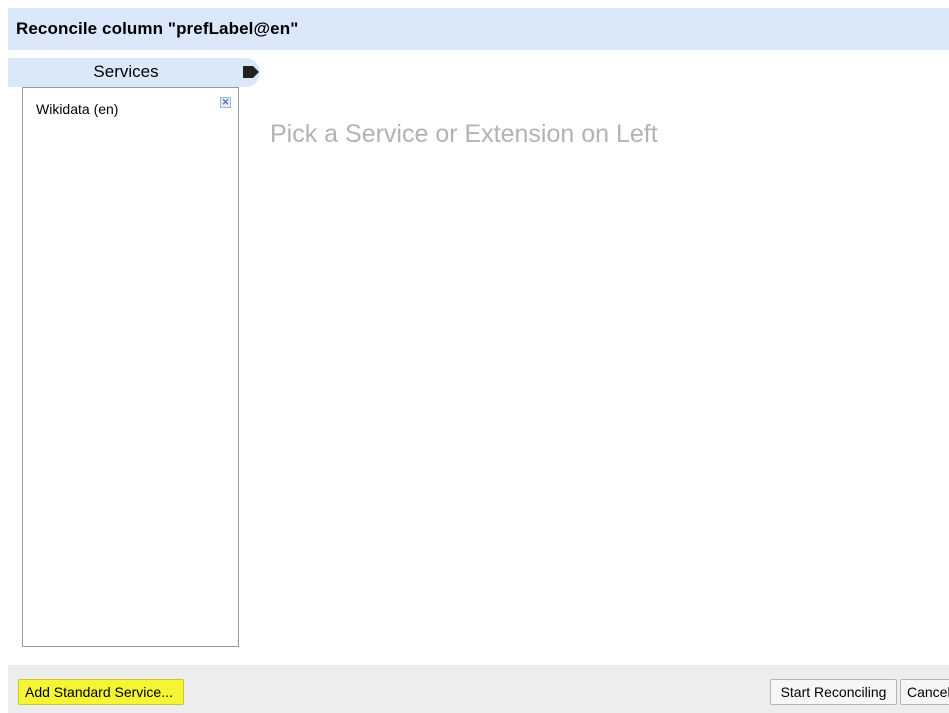  Describe the element at coordinates (924, 692) in the screenshot. I see `cancel-button: Cancel` at that location.